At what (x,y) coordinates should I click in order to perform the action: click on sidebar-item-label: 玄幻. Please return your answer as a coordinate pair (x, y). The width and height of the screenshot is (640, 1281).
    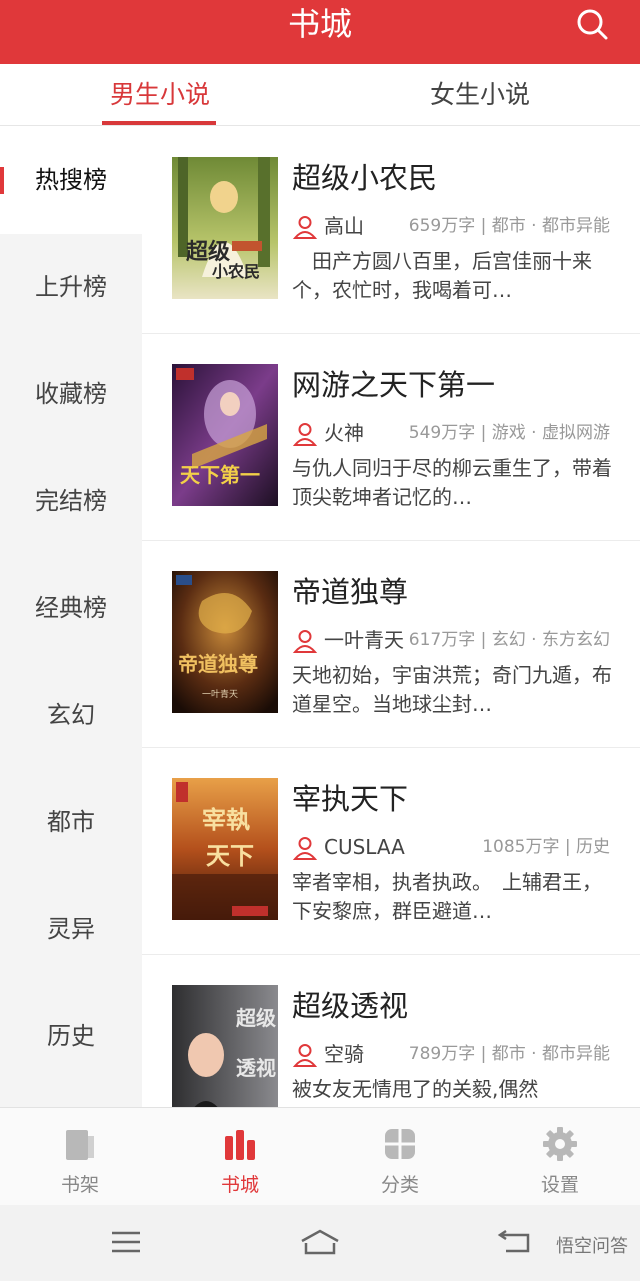
    Looking at the image, I should click on (71, 715).